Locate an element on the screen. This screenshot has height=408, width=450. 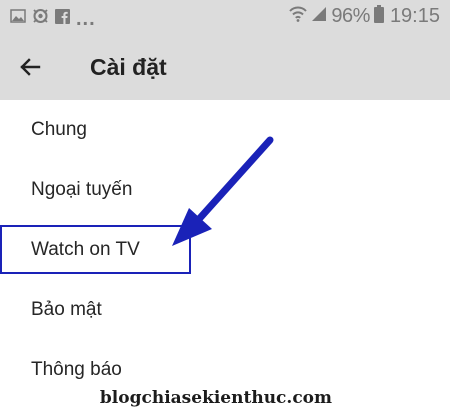
status-right: 96% 19:15 is located at coordinates (364, 16).